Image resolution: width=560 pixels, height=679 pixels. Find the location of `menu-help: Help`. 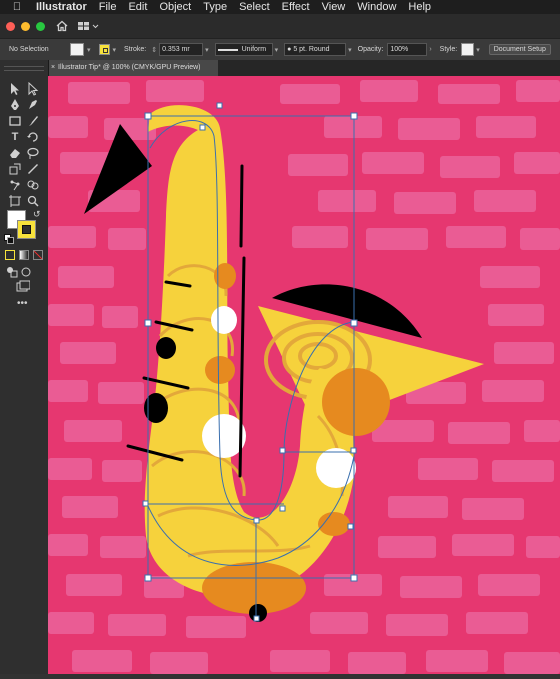

menu-help: Help is located at coordinates (419, 7).